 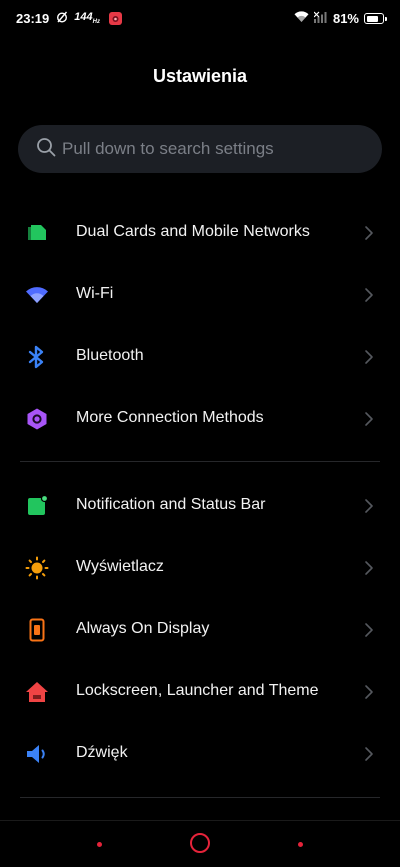 What do you see at coordinates (69, 18) in the screenshot?
I see `status-bar-left: 23:19 144Hz` at bounding box center [69, 18].